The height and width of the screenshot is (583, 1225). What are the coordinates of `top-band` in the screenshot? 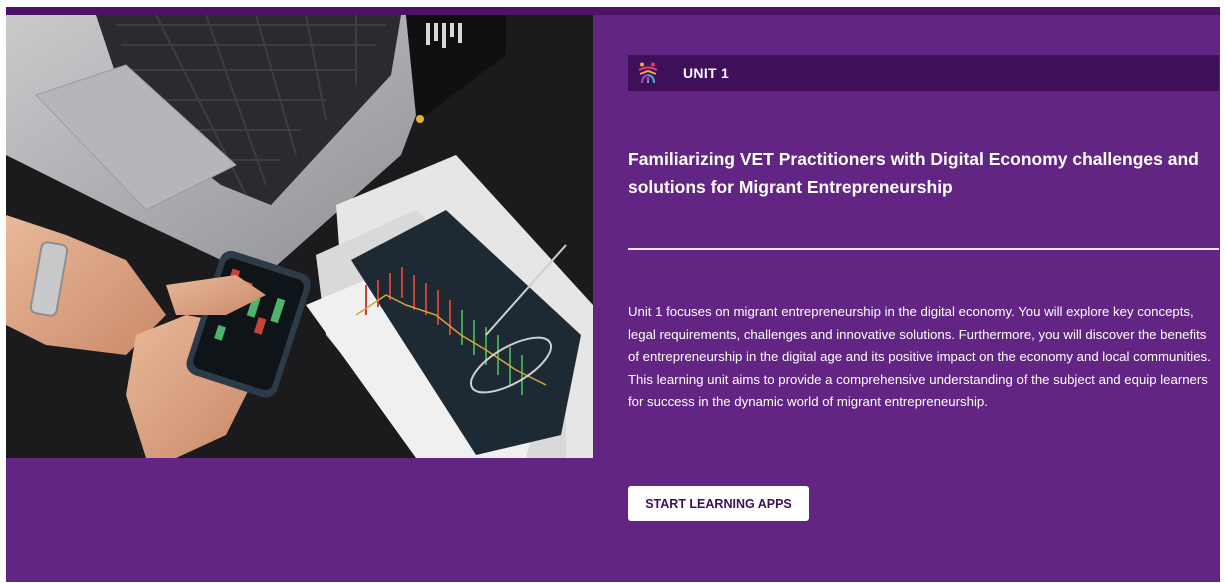 It's located at (613, 11).